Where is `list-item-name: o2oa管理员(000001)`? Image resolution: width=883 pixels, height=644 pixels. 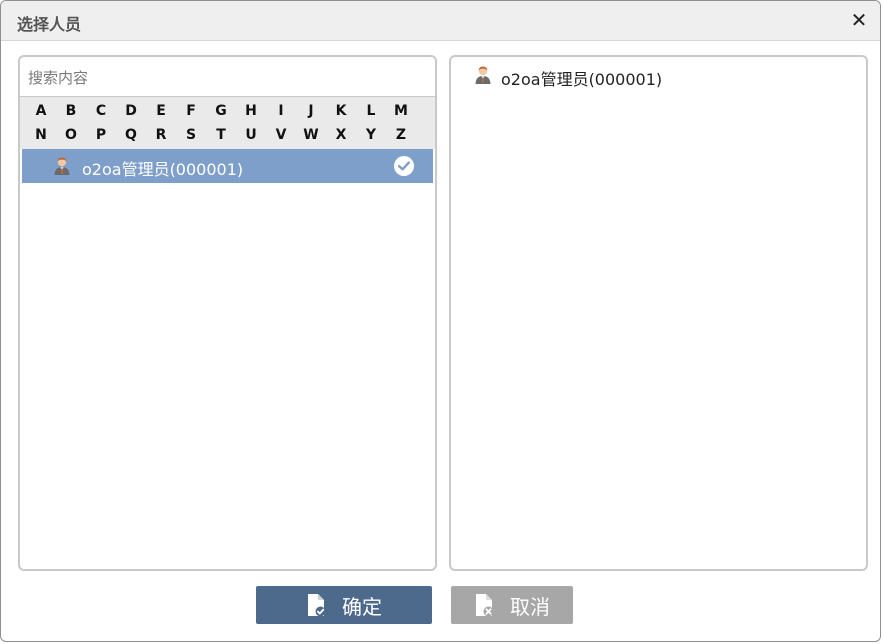
list-item-name: o2oa管理员(000001) is located at coordinates (163, 169).